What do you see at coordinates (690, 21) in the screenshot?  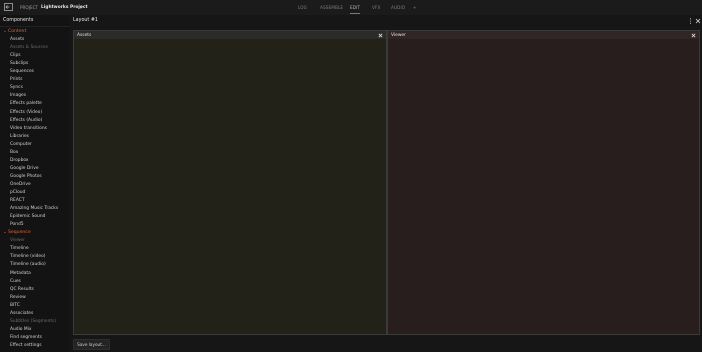 I see `more-options-icon` at bounding box center [690, 21].